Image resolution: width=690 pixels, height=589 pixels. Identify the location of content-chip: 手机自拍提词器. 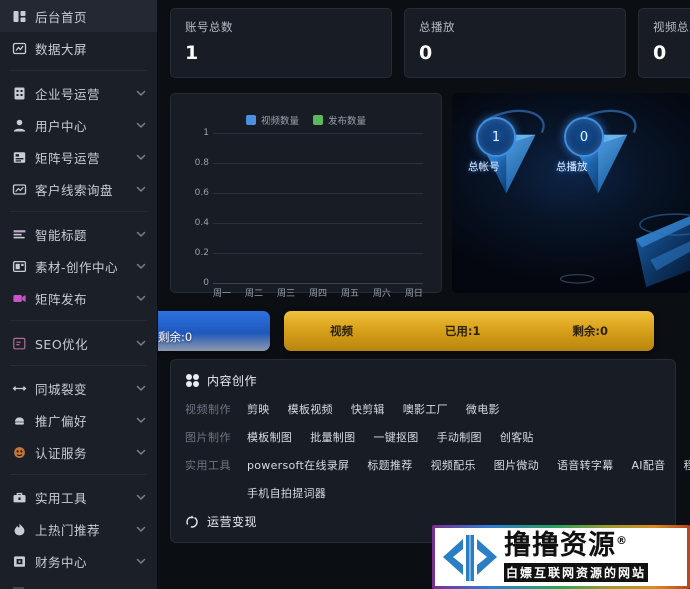
(286, 493).